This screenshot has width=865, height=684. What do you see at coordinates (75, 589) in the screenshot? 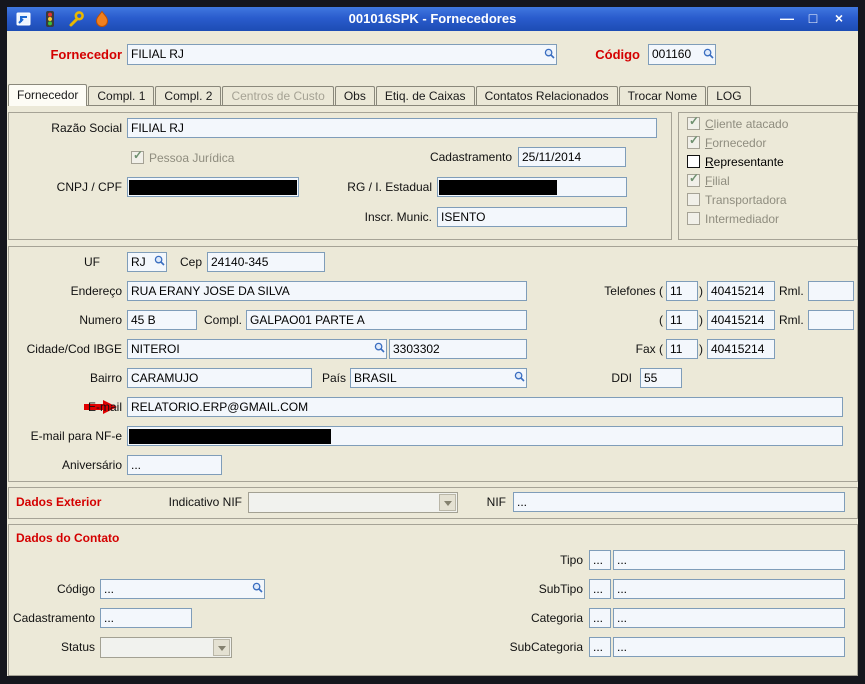
I see `contato-codigo-label: Código` at bounding box center [75, 589].